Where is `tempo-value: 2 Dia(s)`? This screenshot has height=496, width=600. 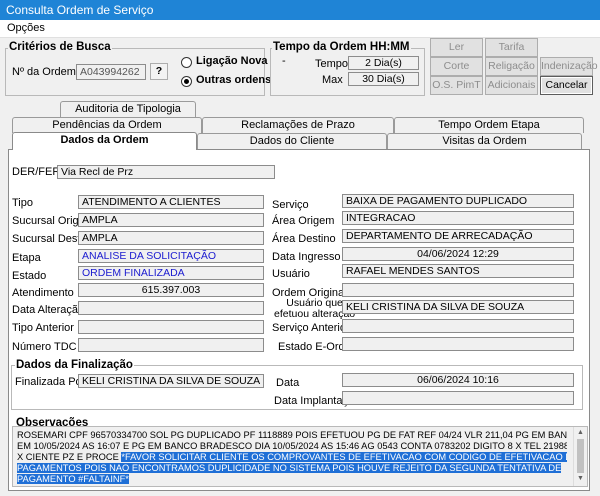
tempo-value: 2 Dia(s) is located at coordinates (383, 63).